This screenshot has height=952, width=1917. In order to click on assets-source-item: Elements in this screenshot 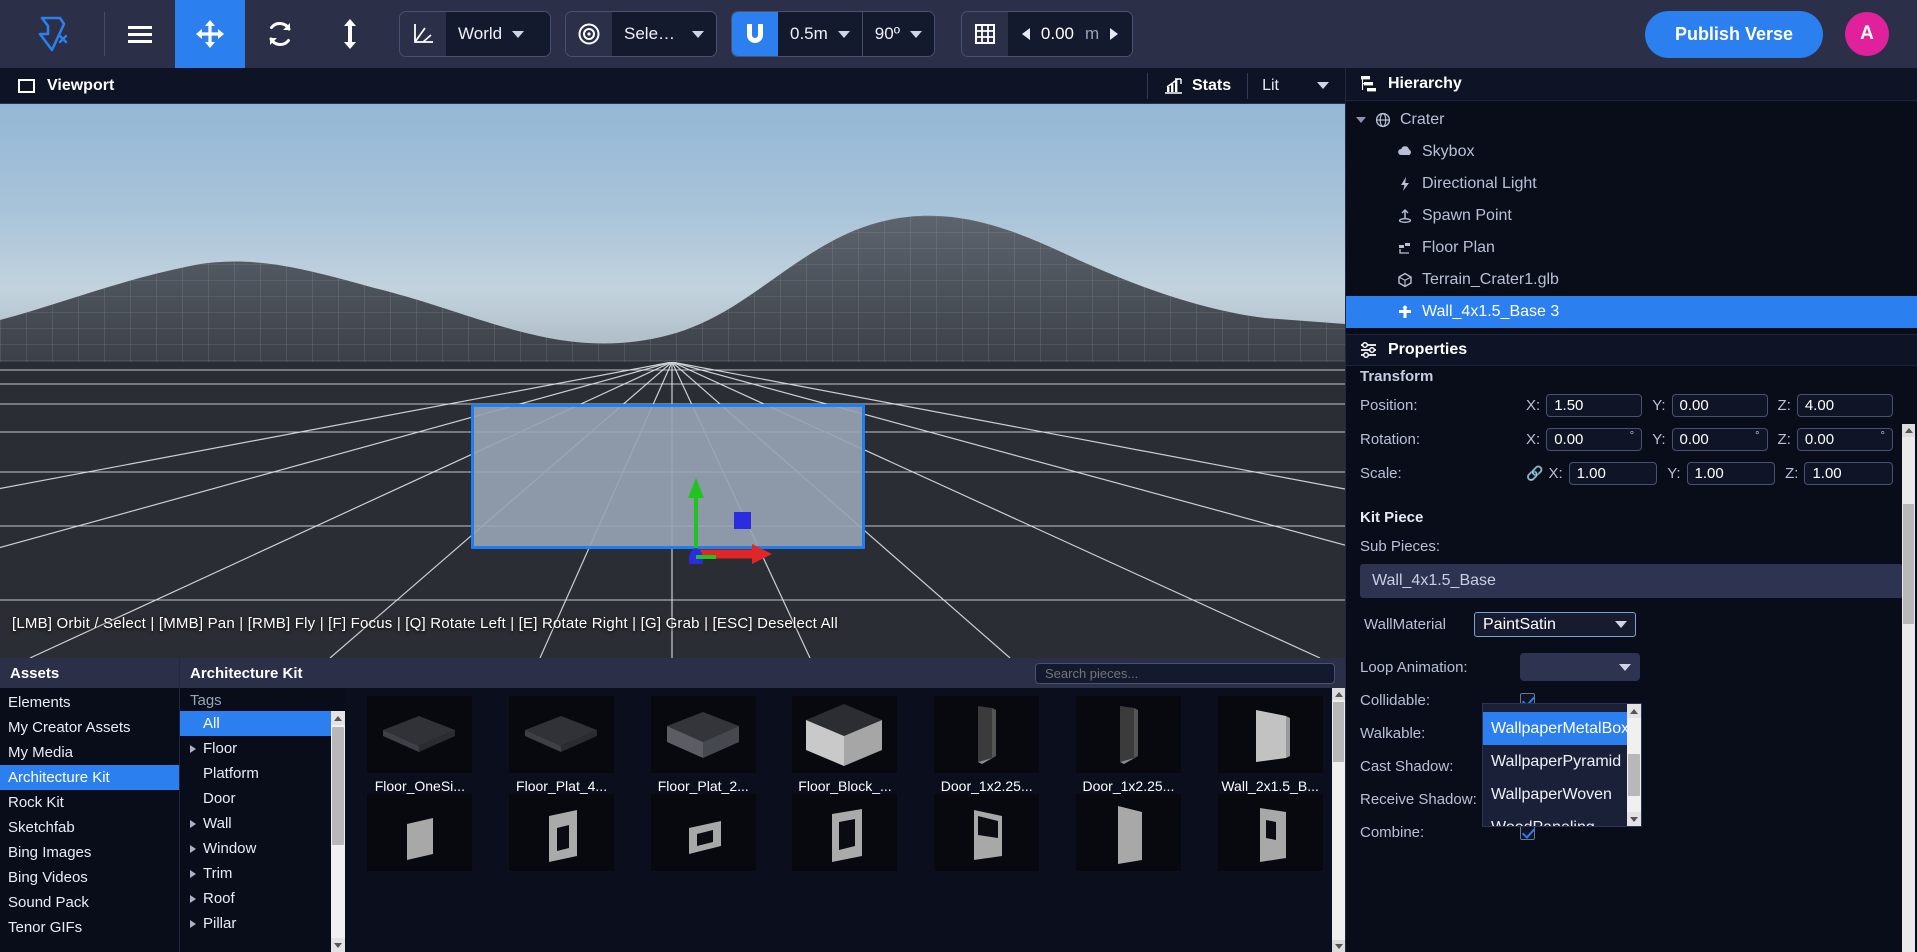, I will do `click(89, 702)`.